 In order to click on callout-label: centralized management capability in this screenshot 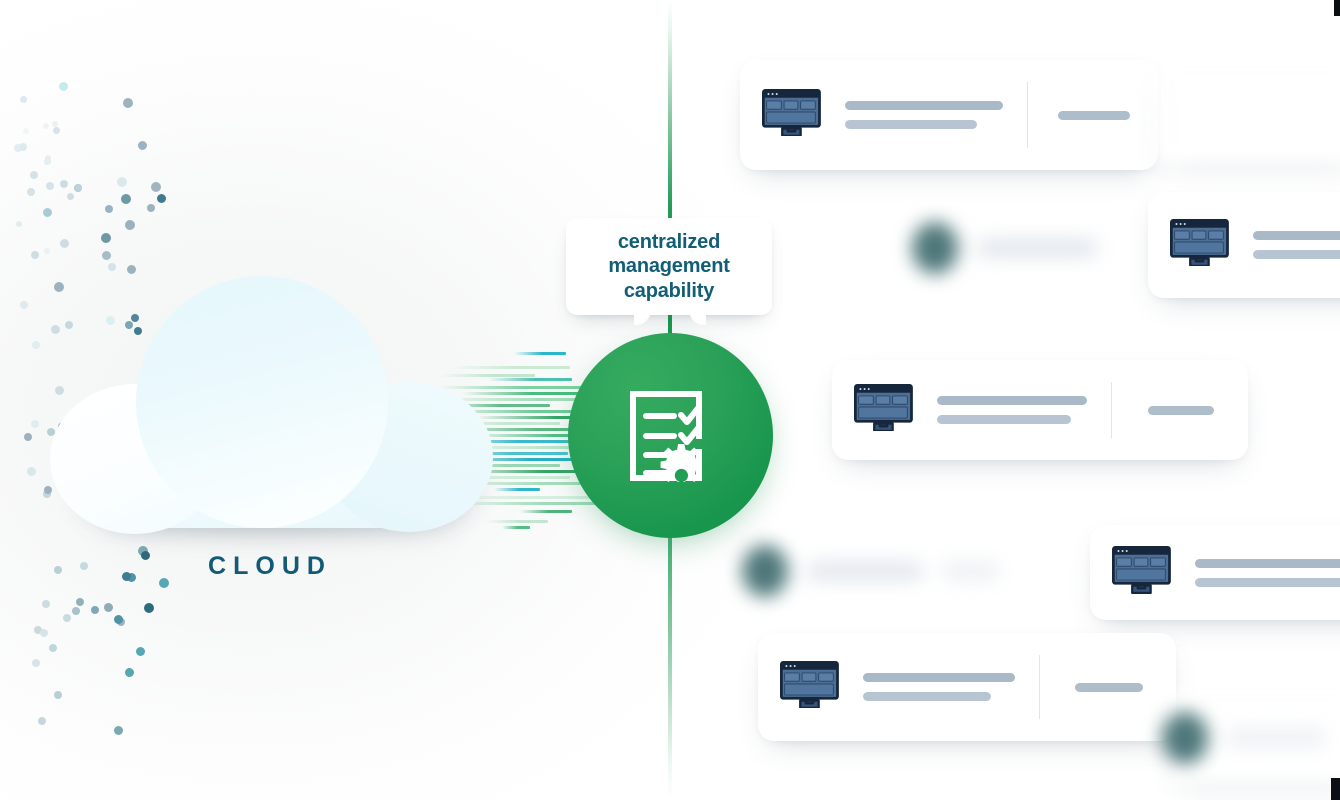, I will do `click(669, 267)`.